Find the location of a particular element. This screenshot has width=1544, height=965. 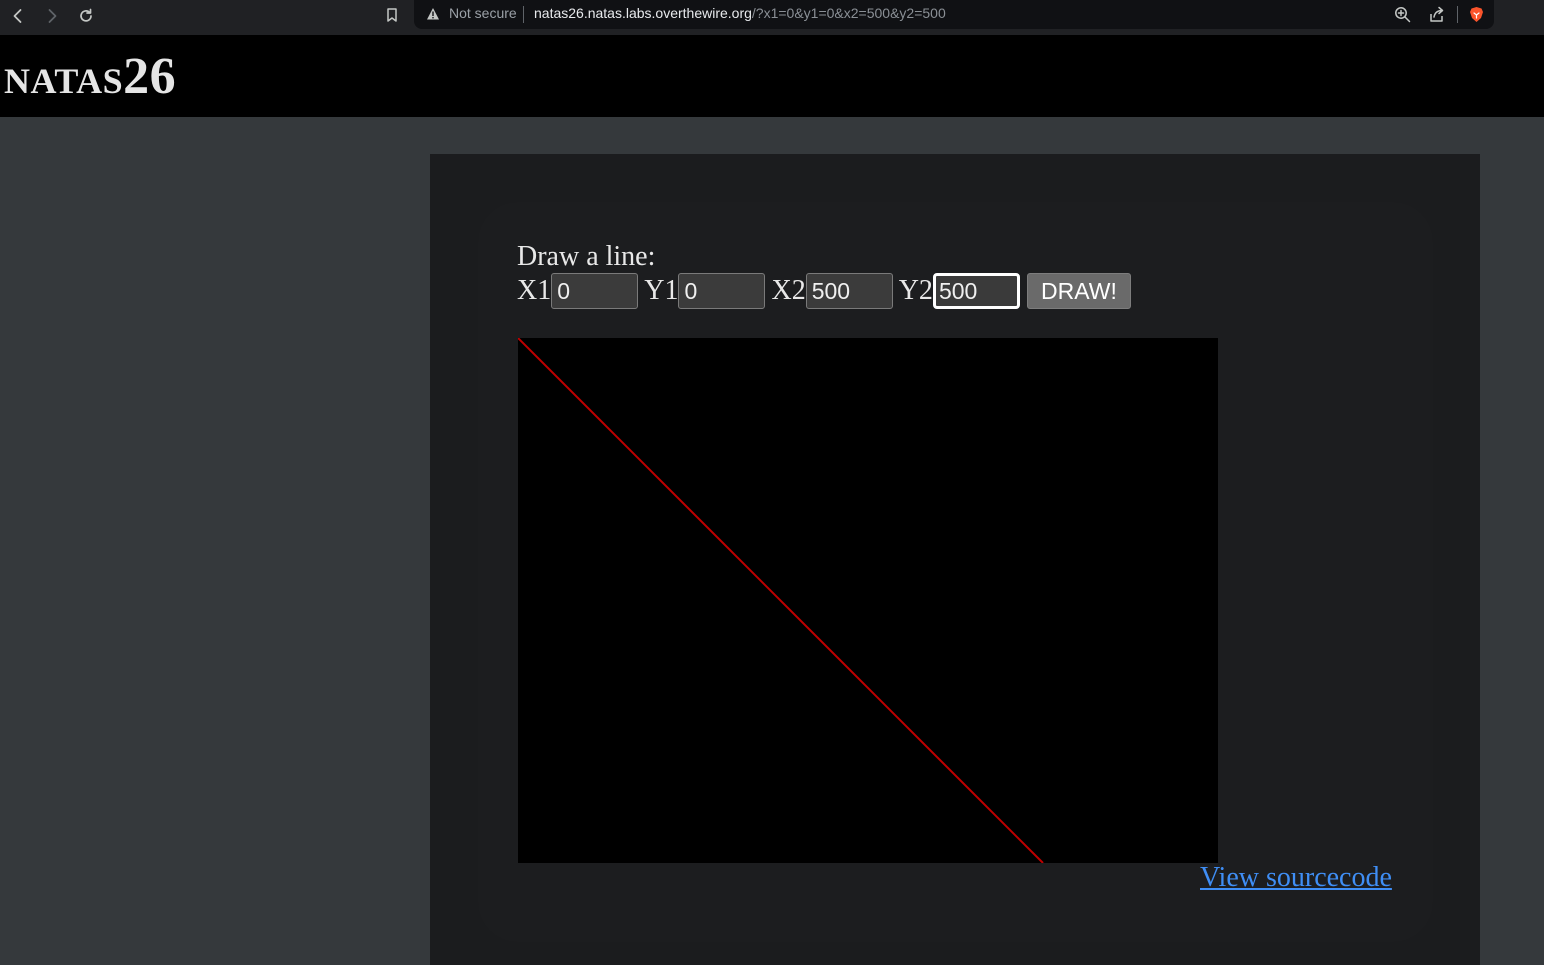

draw-heading: Draw a line: is located at coordinates (586, 256).